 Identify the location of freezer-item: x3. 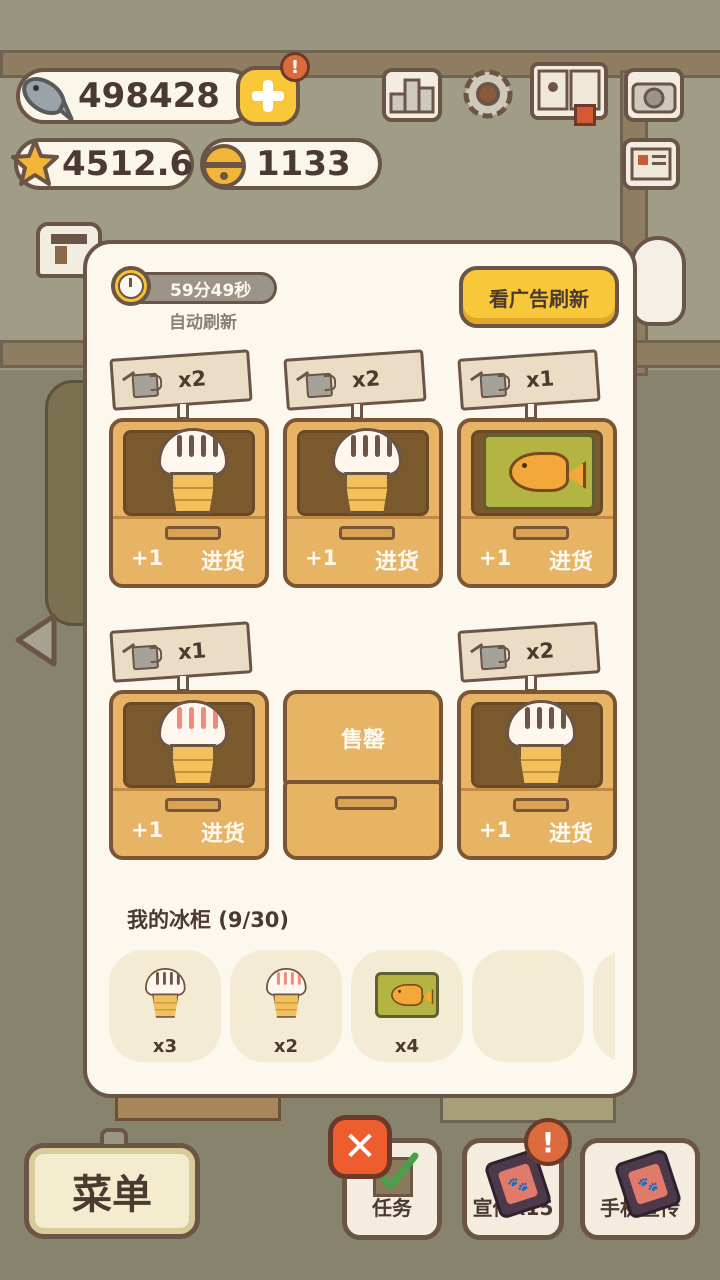
(165, 1006).